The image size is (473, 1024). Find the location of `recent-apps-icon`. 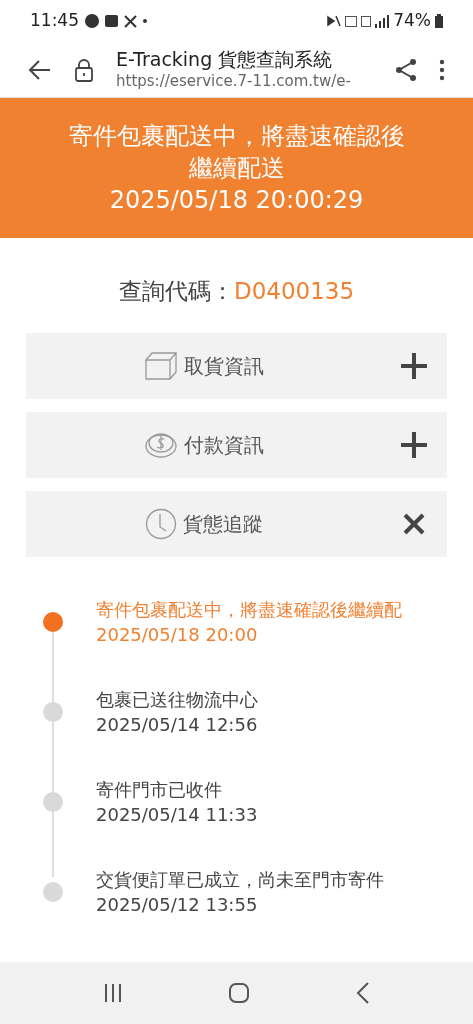

recent-apps-icon is located at coordinates (112, 993).